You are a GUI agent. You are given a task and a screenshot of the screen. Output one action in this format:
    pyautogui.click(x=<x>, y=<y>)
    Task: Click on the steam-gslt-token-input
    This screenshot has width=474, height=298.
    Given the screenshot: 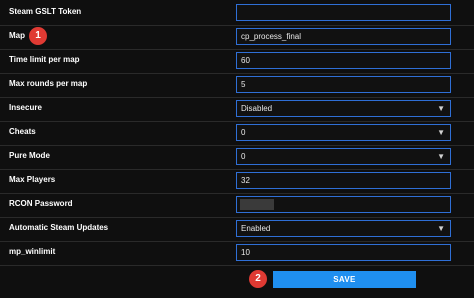 What is the action you would take?
    pyautogui.click(x=343, y=12)
    